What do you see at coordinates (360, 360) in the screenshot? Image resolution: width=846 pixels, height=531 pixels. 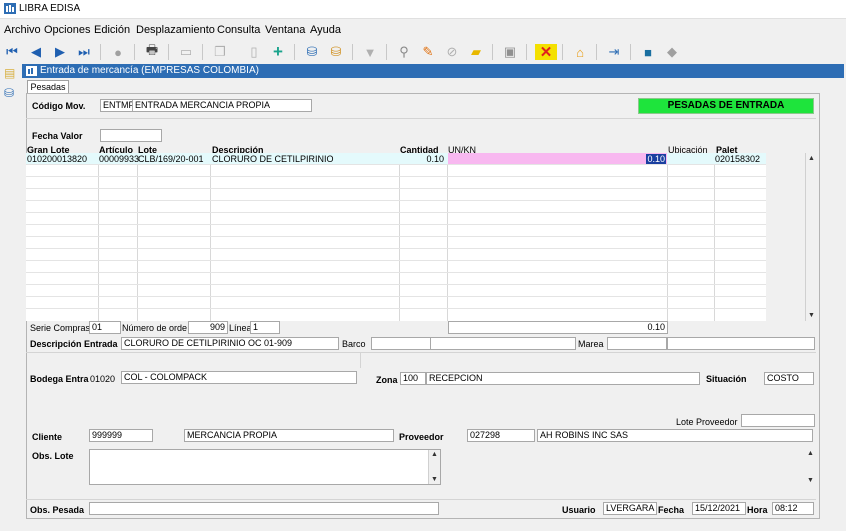 I see `divider` at bounding box center [360, 360].